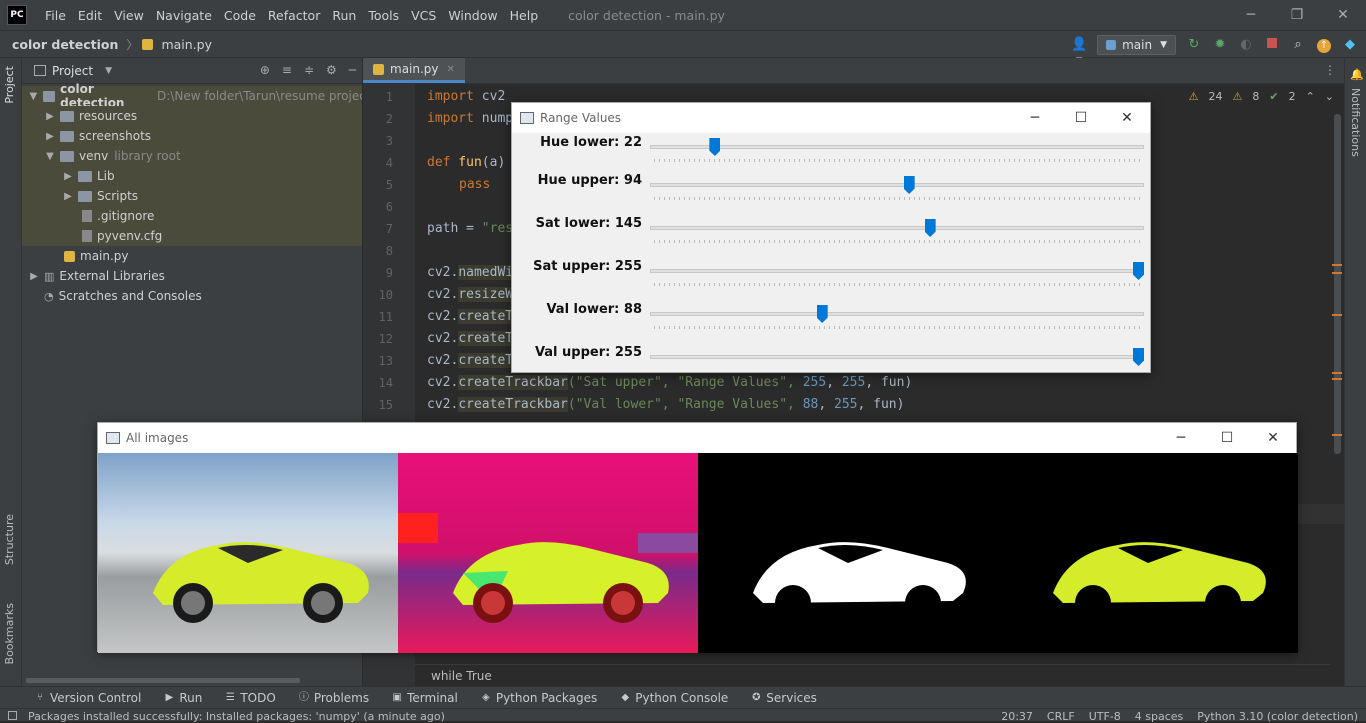 The image size is (1366, 723). I want to click on menu-run: Run, so click(344, 15).